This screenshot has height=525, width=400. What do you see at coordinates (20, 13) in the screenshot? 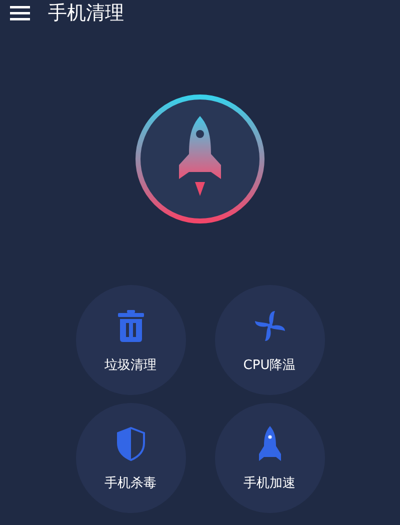
I see `menu-icon` at bounding box center [20, 13].